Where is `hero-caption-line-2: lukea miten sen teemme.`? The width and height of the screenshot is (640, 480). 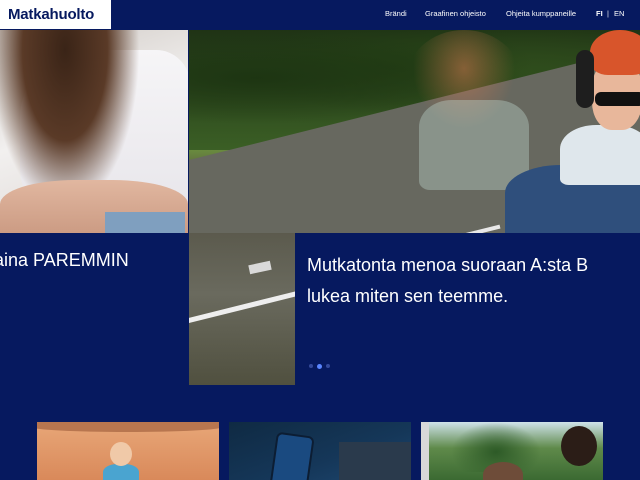
hero-caption-line-2: lukea miten sen teemme. is located at coordinates (408, 296).